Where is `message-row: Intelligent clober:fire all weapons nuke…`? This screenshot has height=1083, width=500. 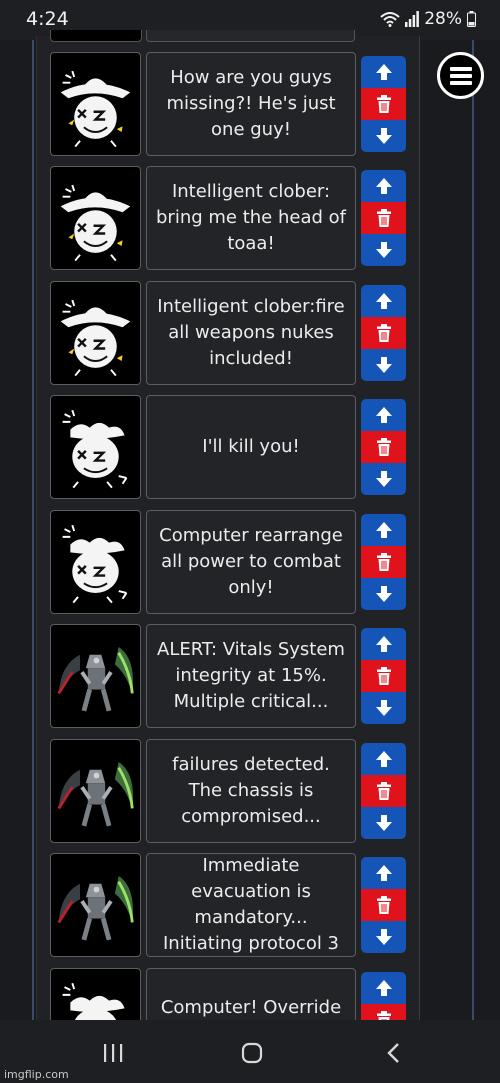 message-row: Intelligent clober:fire all weapons nuke… is located at coordinates (230, 333).